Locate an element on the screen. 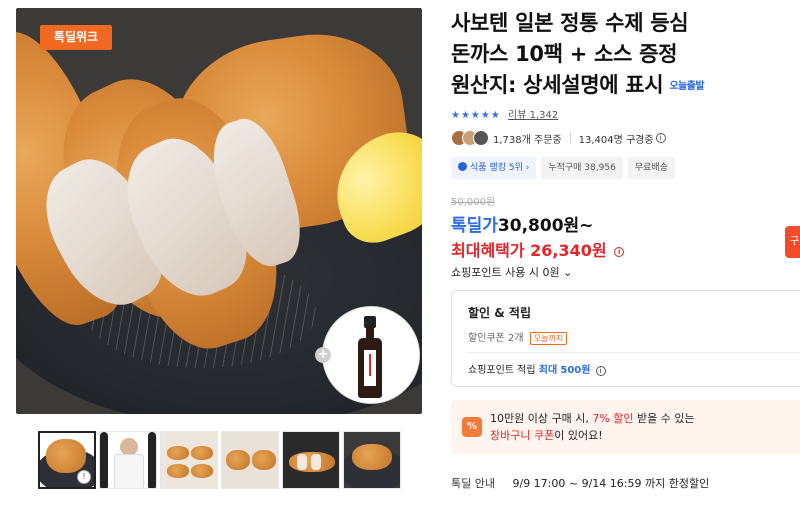  chevron-down-icon: ⌄ is located at coordinates (568, 272).